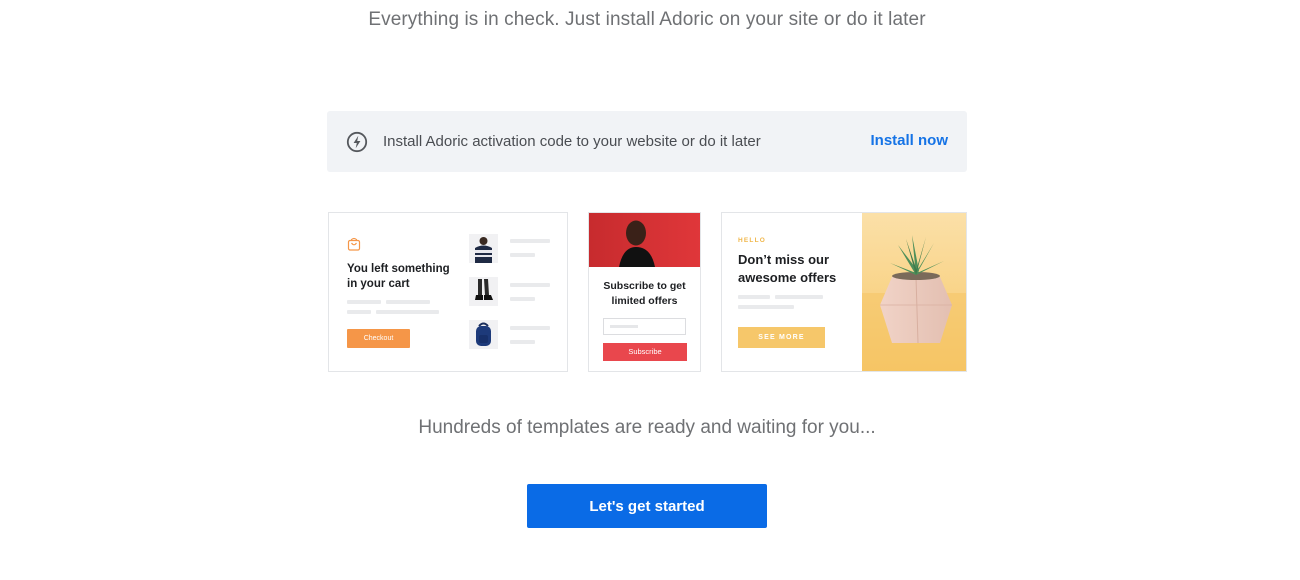  I want to click on subscribe-template-title: Subscribe to get limited offers, so click(644, 293).